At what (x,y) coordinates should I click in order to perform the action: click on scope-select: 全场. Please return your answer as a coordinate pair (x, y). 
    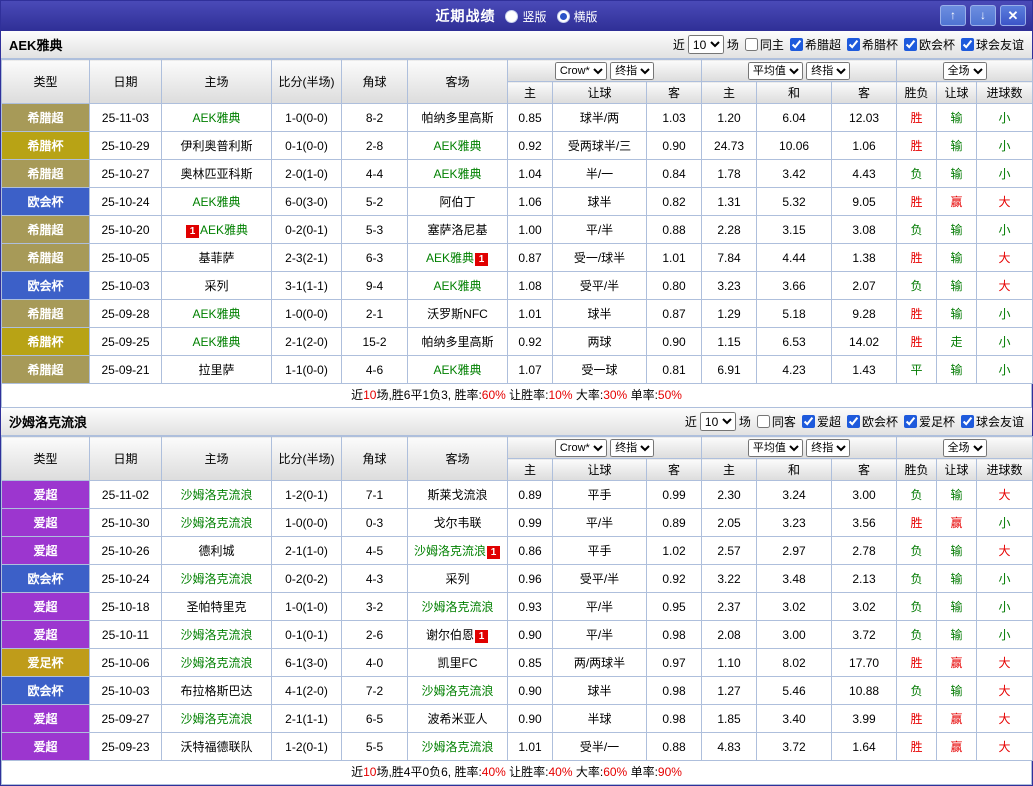
    Looking at the image, I should click on (964, 447).